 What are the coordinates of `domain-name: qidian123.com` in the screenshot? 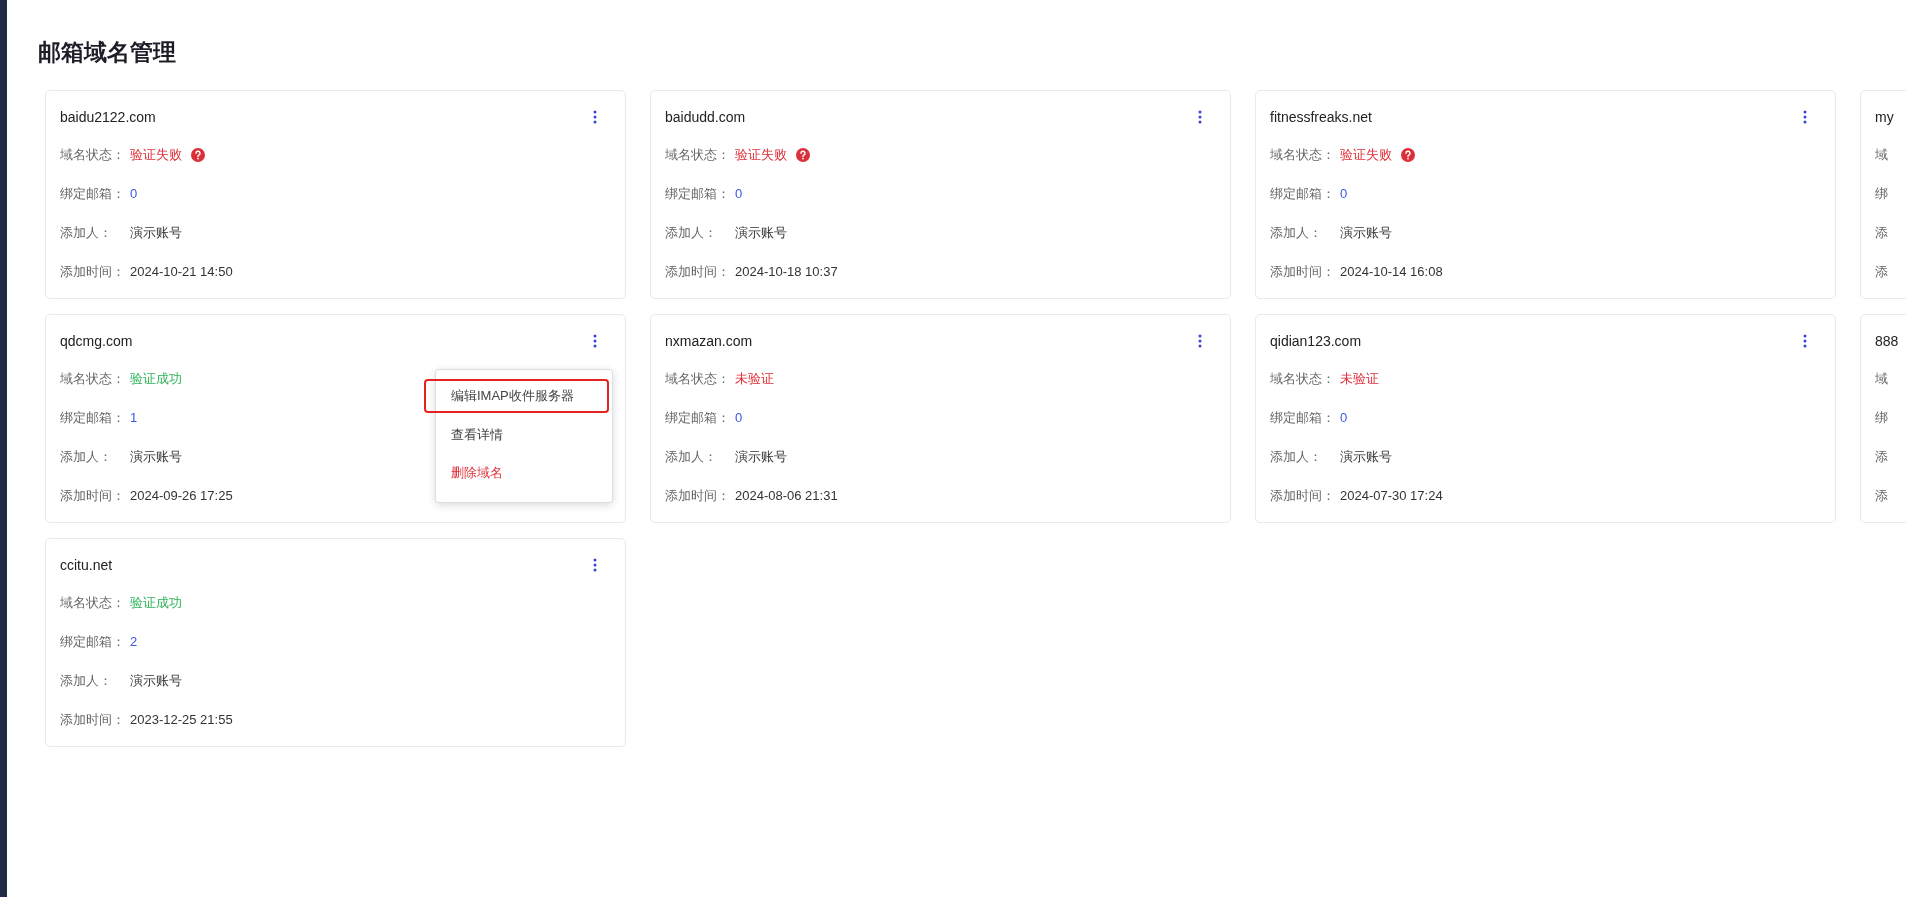 It's located at (1316, 341).